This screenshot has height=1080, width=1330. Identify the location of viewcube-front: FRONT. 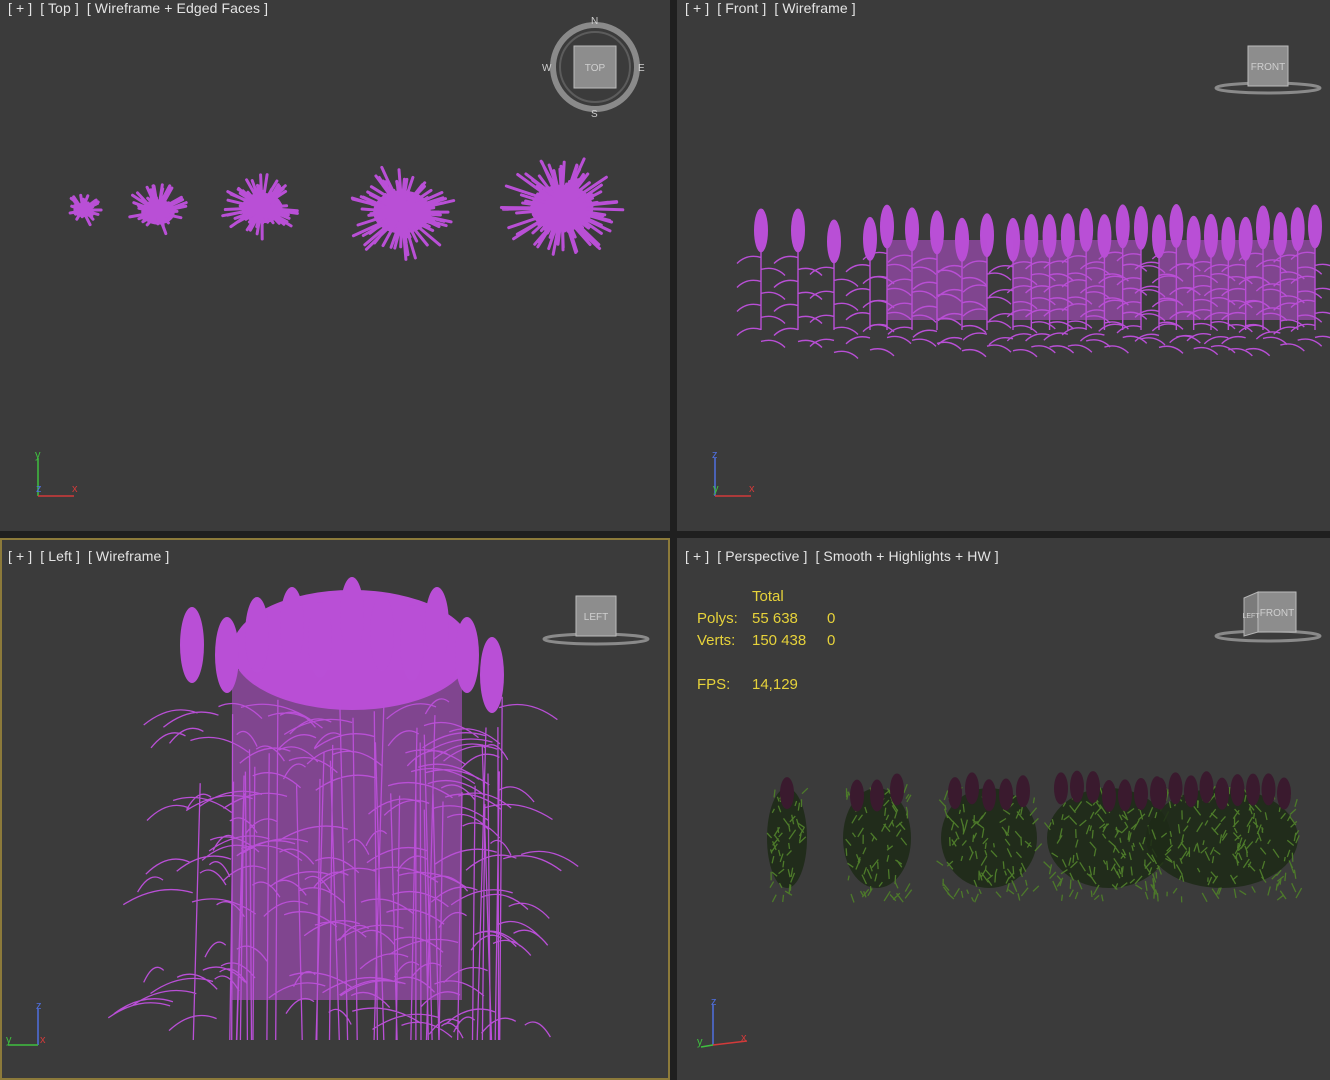
(1267, 70).